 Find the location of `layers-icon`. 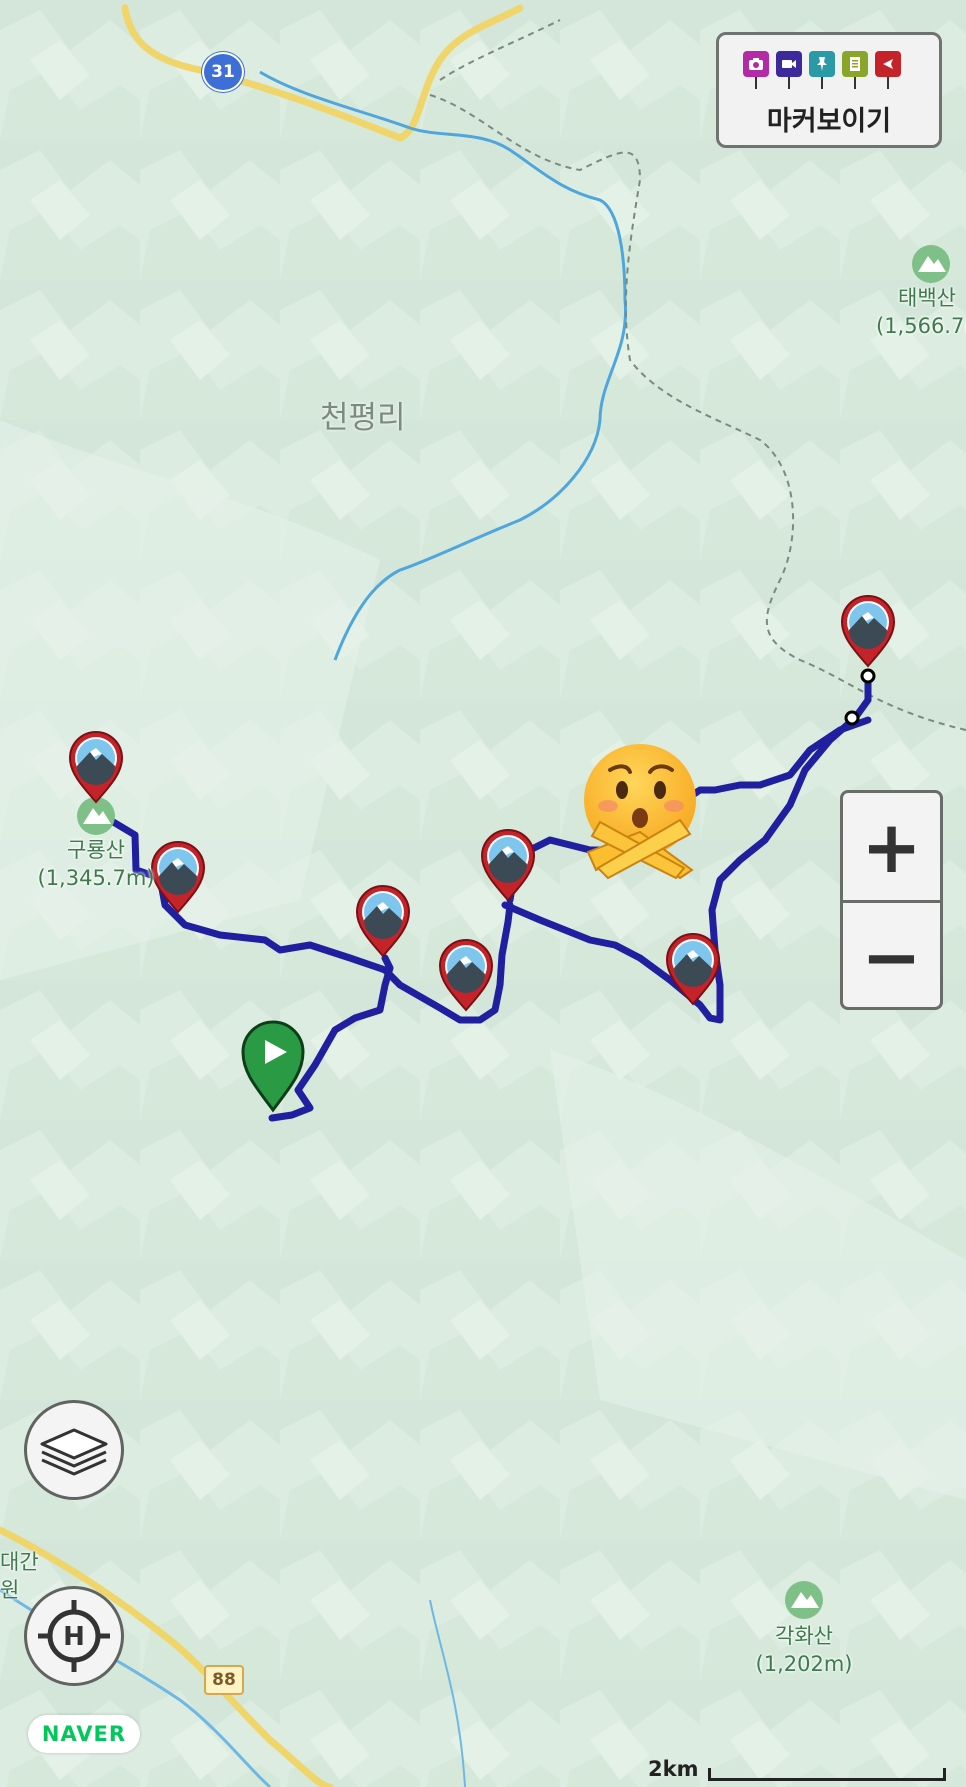

layers-icon is located at coordinates (74, 1452).